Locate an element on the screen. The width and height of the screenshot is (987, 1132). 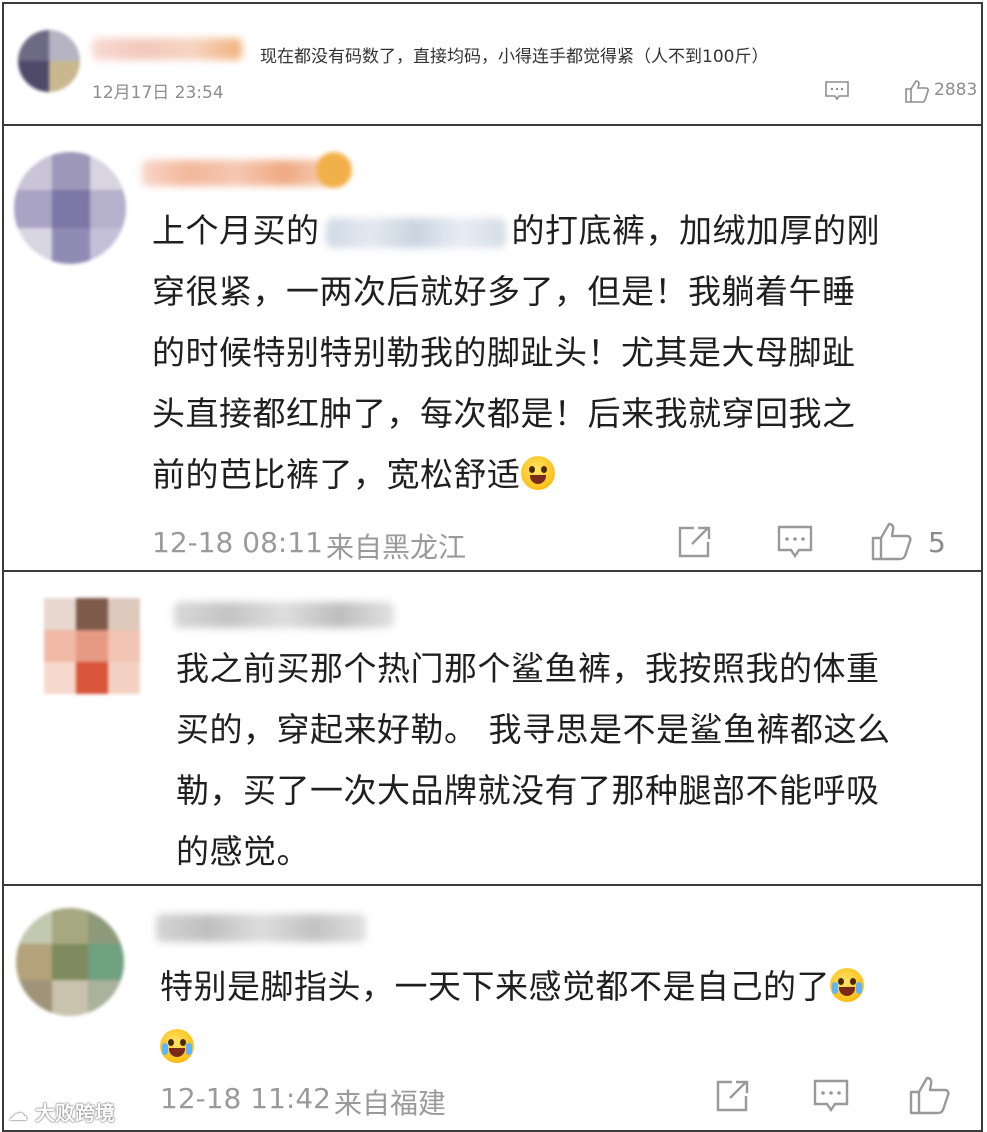
comment-location: 来自福建 is located at coordinates (390, 1103).